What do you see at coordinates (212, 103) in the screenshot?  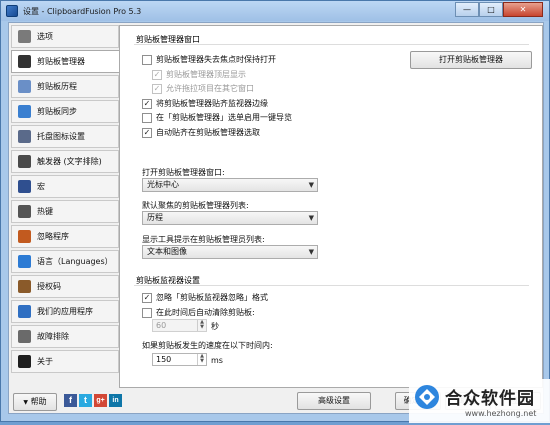 I see `option-label: 将剪贴板管理器贴齐监视器边缘` at bounding box center [212, 103].